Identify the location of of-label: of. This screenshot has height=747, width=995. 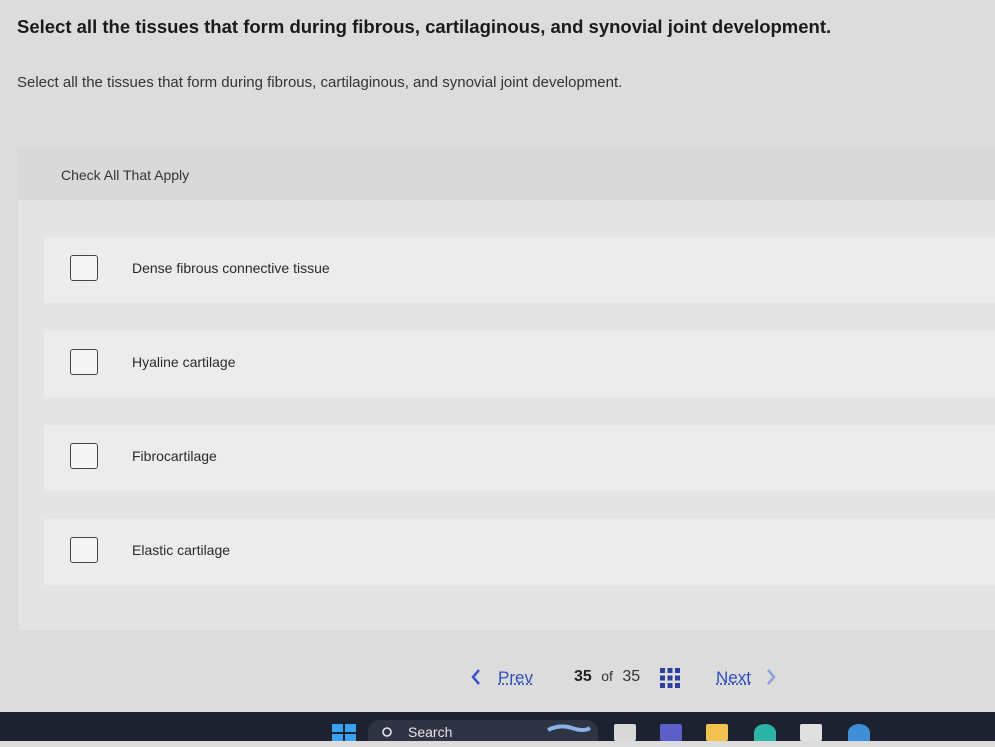
(607, 676).